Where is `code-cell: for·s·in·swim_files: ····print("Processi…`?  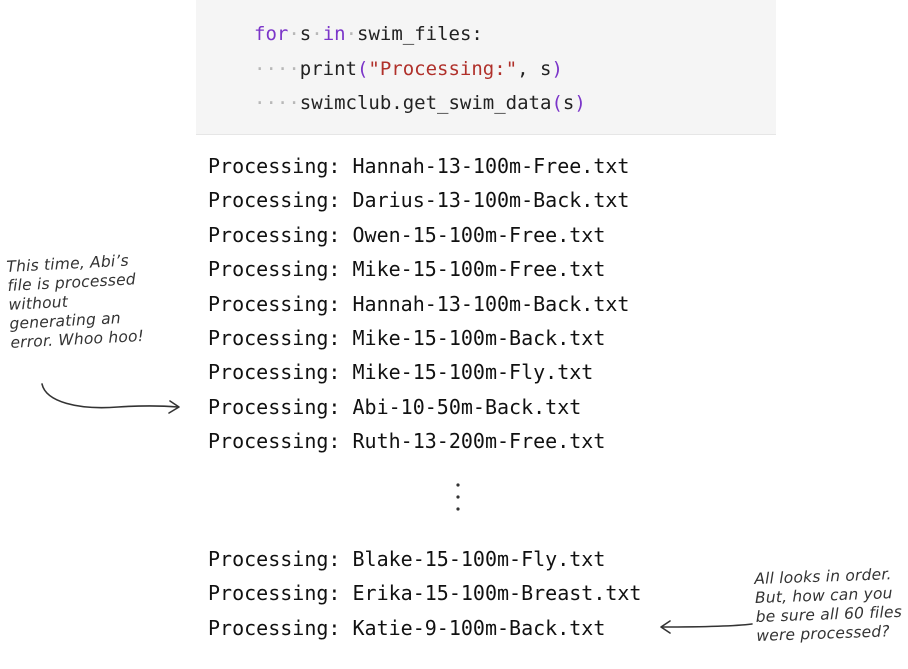
code-cell: for·s·in·swim_files: ····print("Processi… is located at coordinates (486, 67).